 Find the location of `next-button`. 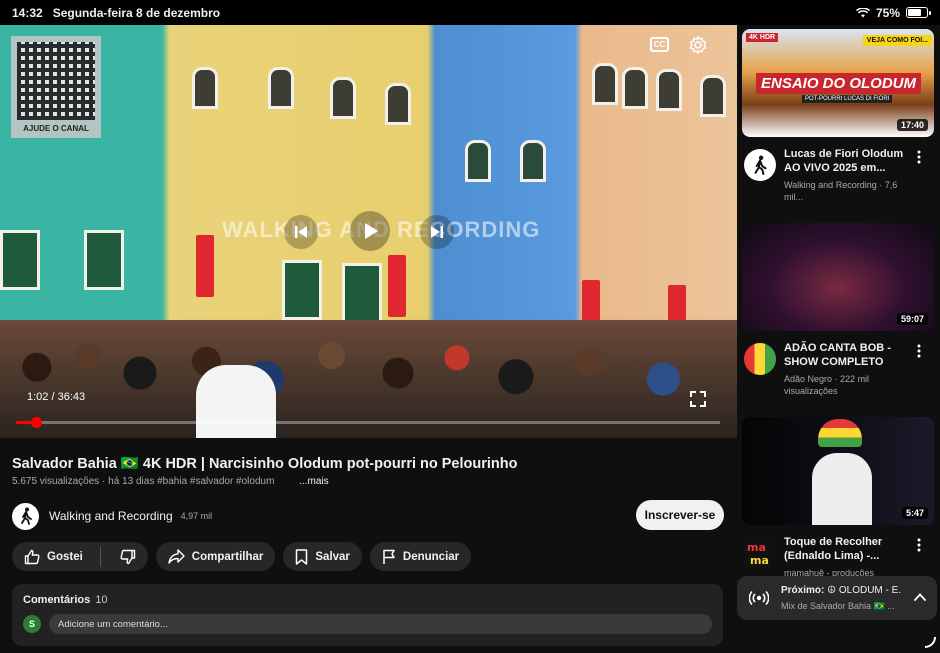

next-button is located at coordinates (437, 232).